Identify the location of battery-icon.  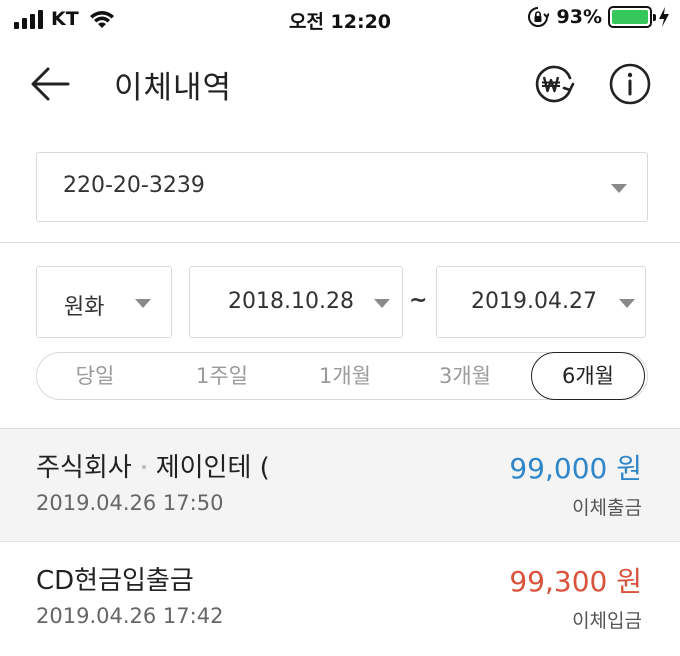
(632, 17).